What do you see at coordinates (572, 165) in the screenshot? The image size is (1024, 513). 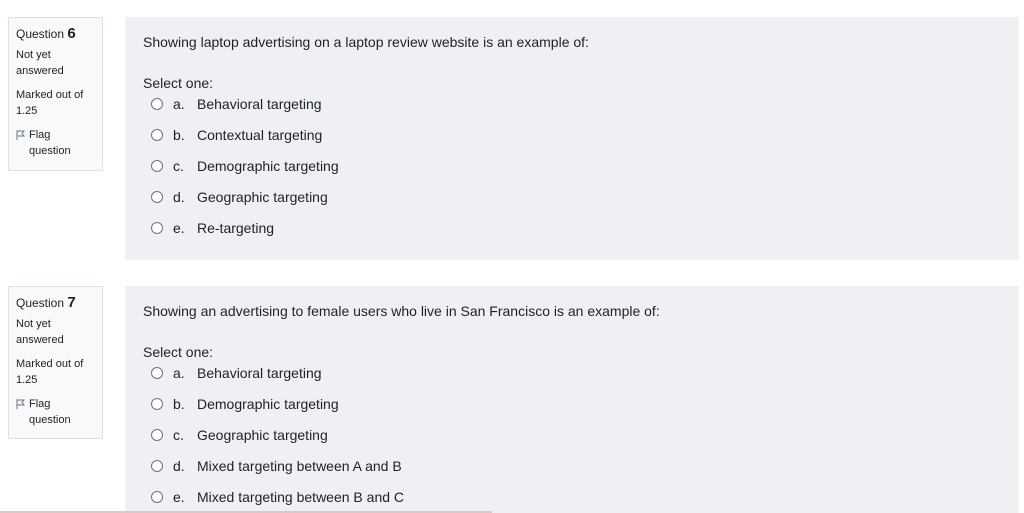 I see `answer-option: c. Demographic targeting` at bounding box center [572, 165].